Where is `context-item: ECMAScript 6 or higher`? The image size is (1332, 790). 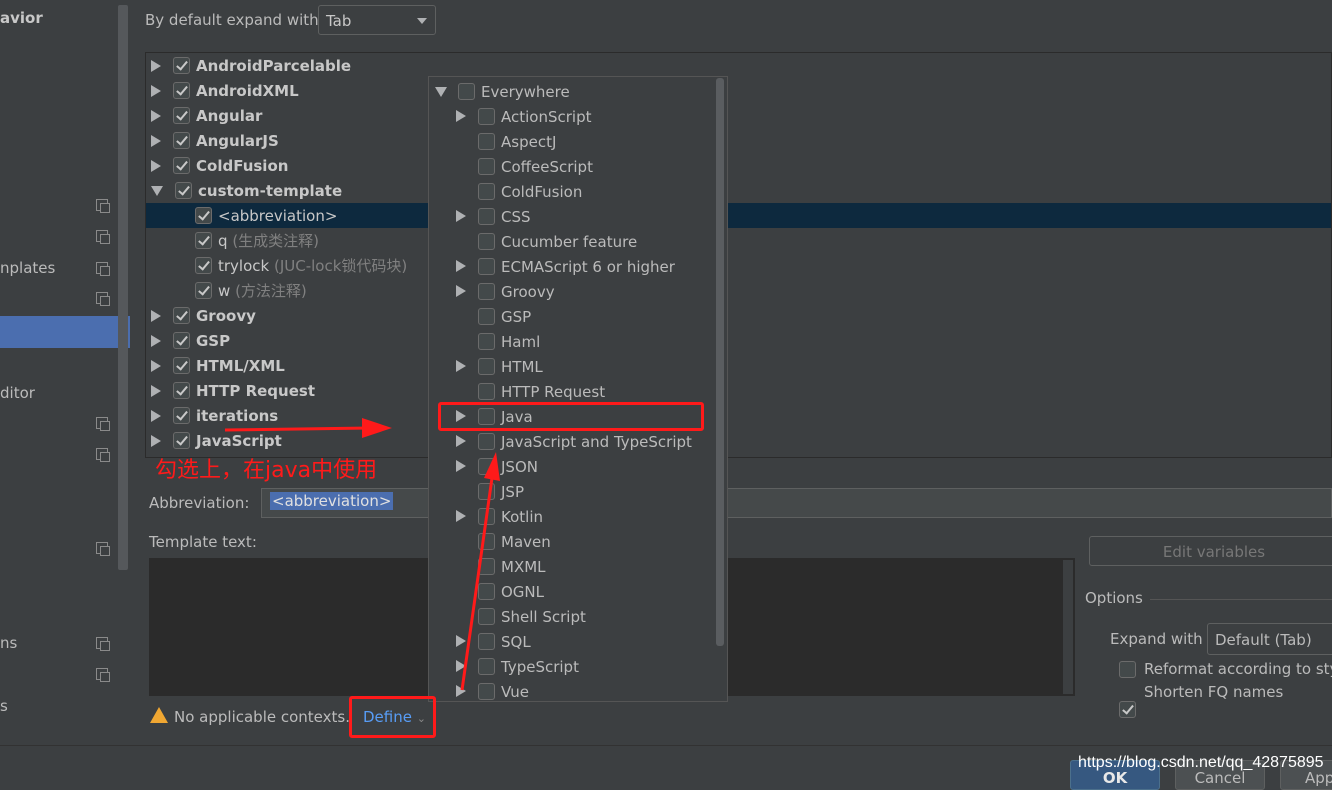
context-item: ECMAScript 6 or higher is located at coordinates (565, 266).